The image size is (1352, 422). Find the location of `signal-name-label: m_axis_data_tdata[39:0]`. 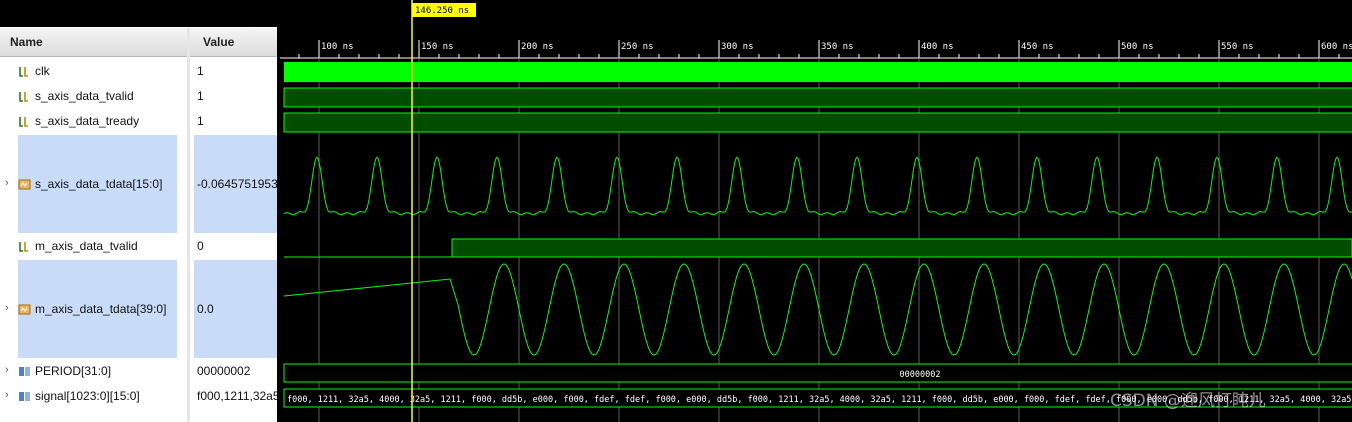

signal-name-label: m_axis_data_tdata[39:0] is located at coordinates (101, 309).